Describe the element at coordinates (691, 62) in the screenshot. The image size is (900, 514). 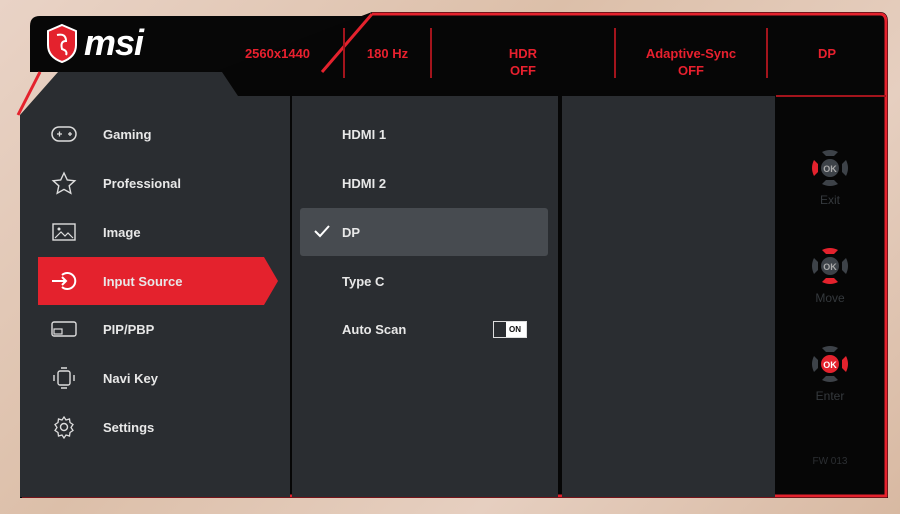
I see `adaptive-sync-status: Adaptive-Sync OFF` at that location.